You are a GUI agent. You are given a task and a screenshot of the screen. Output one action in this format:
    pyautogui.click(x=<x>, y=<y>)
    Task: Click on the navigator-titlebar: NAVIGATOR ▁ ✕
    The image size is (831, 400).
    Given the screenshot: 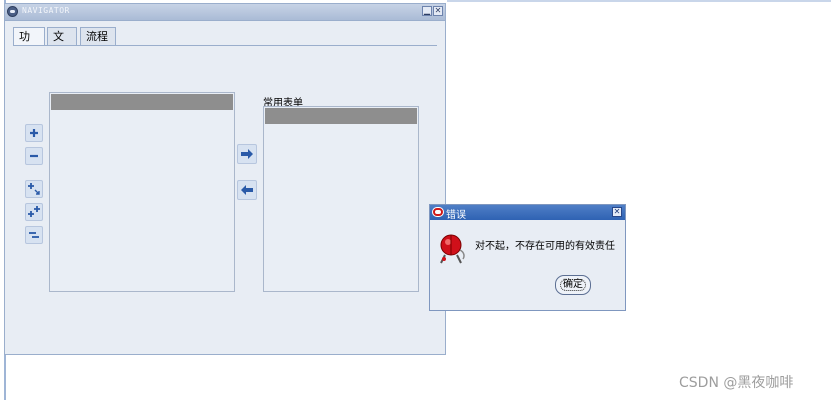 What is the action you would take?
    pyautogui.click(x=225, y=12)
    